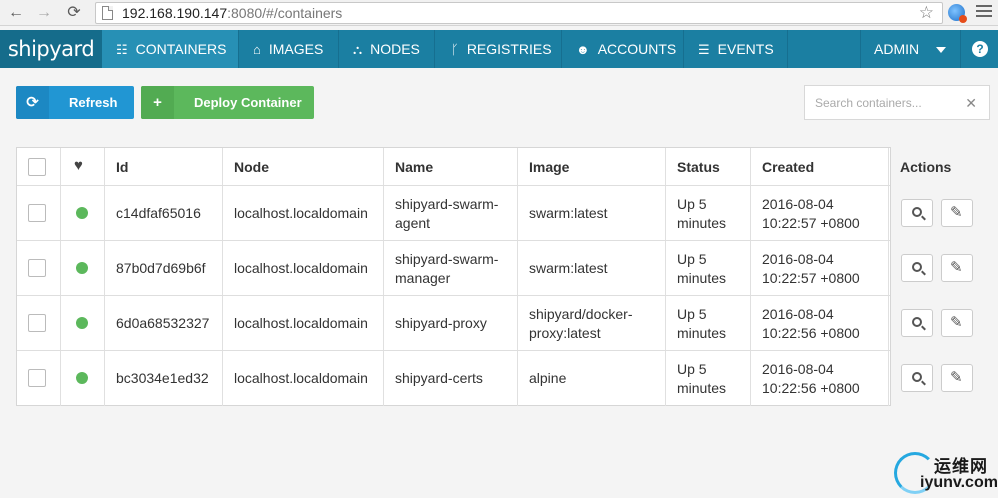 This screenshot has height=498, width=998. I want to click on header-status: Status, so click(708, 166).